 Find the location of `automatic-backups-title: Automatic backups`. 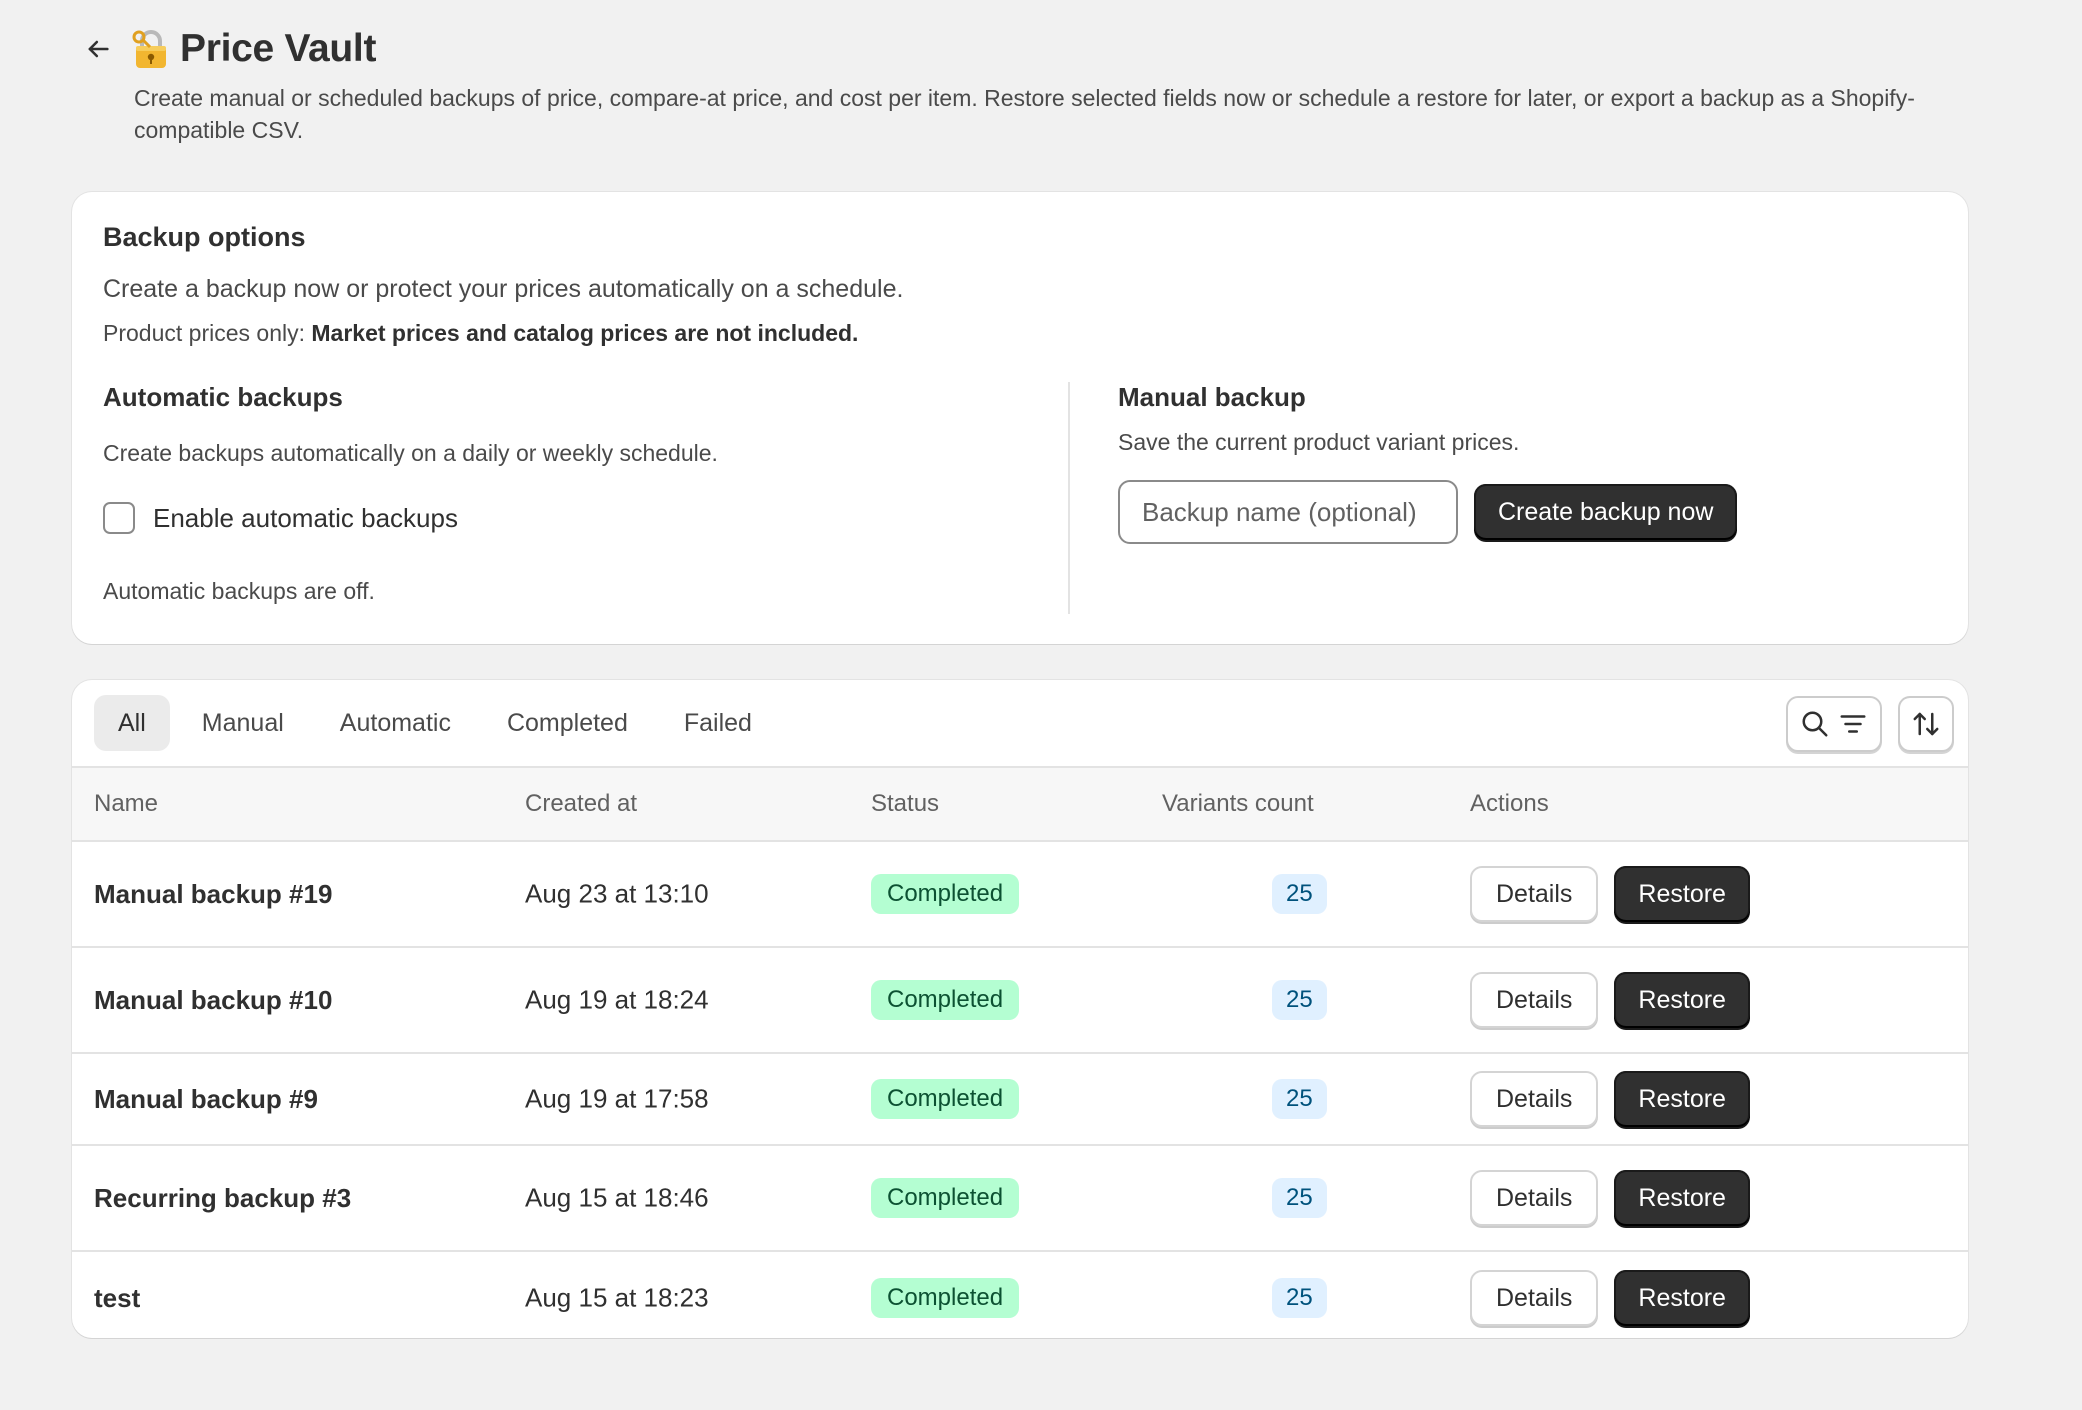

automatic-backups-title: Automatic backups is located at coordinates (223, 397).